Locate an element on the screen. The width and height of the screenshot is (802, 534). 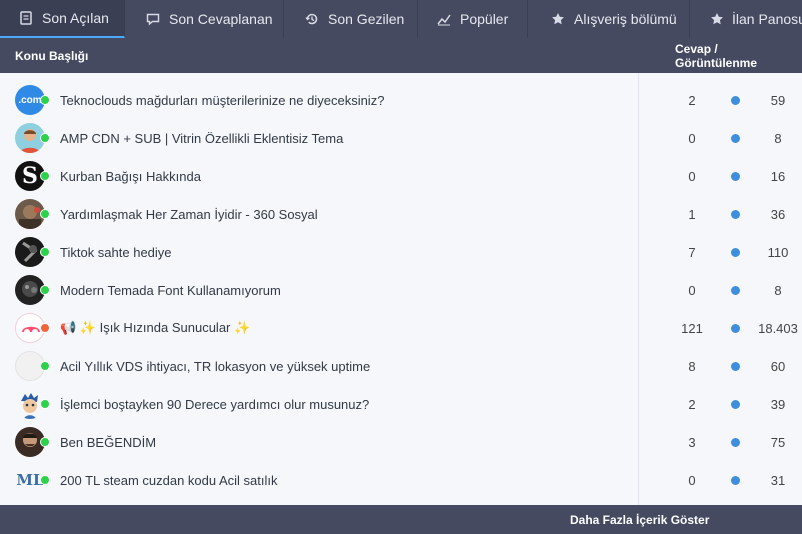
tab-populer: Popüler is located at coordinates (473, 19).